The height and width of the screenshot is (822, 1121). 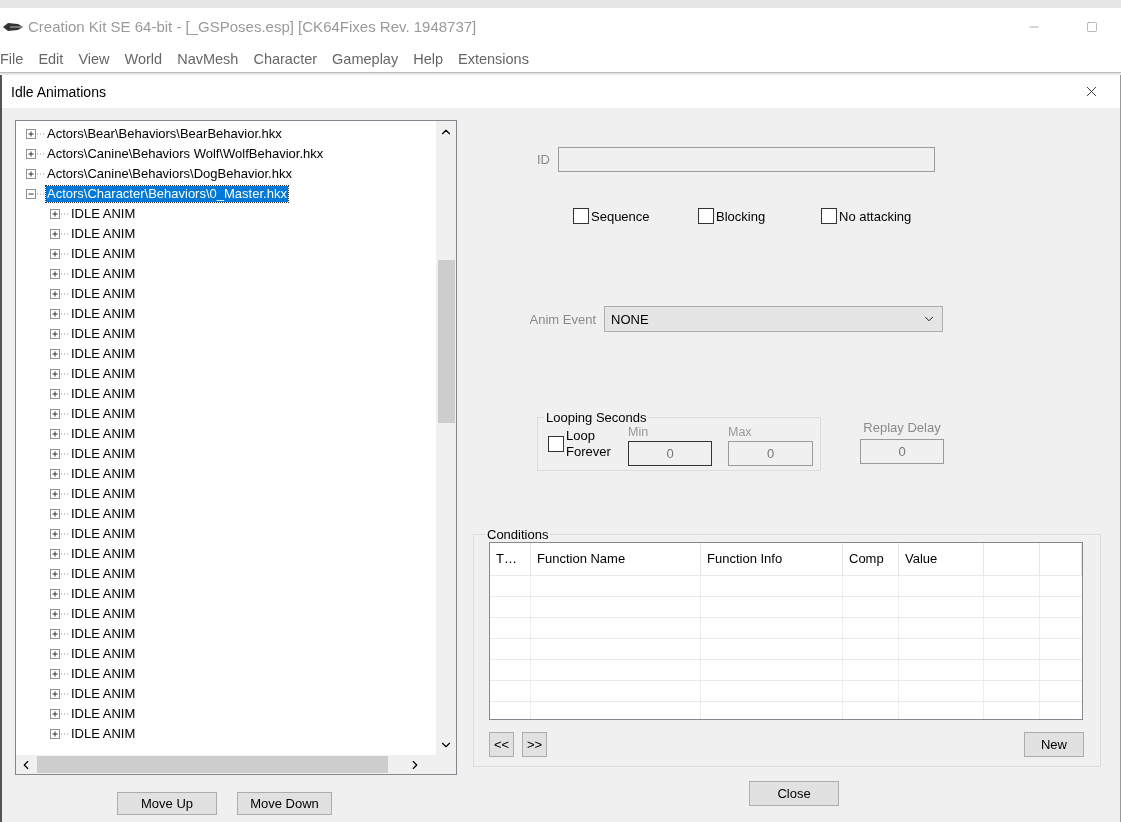 What do you see at coordinates (543, 159) in the screenshot?
I see `id-label: ID` at bounding box center [543, 159].